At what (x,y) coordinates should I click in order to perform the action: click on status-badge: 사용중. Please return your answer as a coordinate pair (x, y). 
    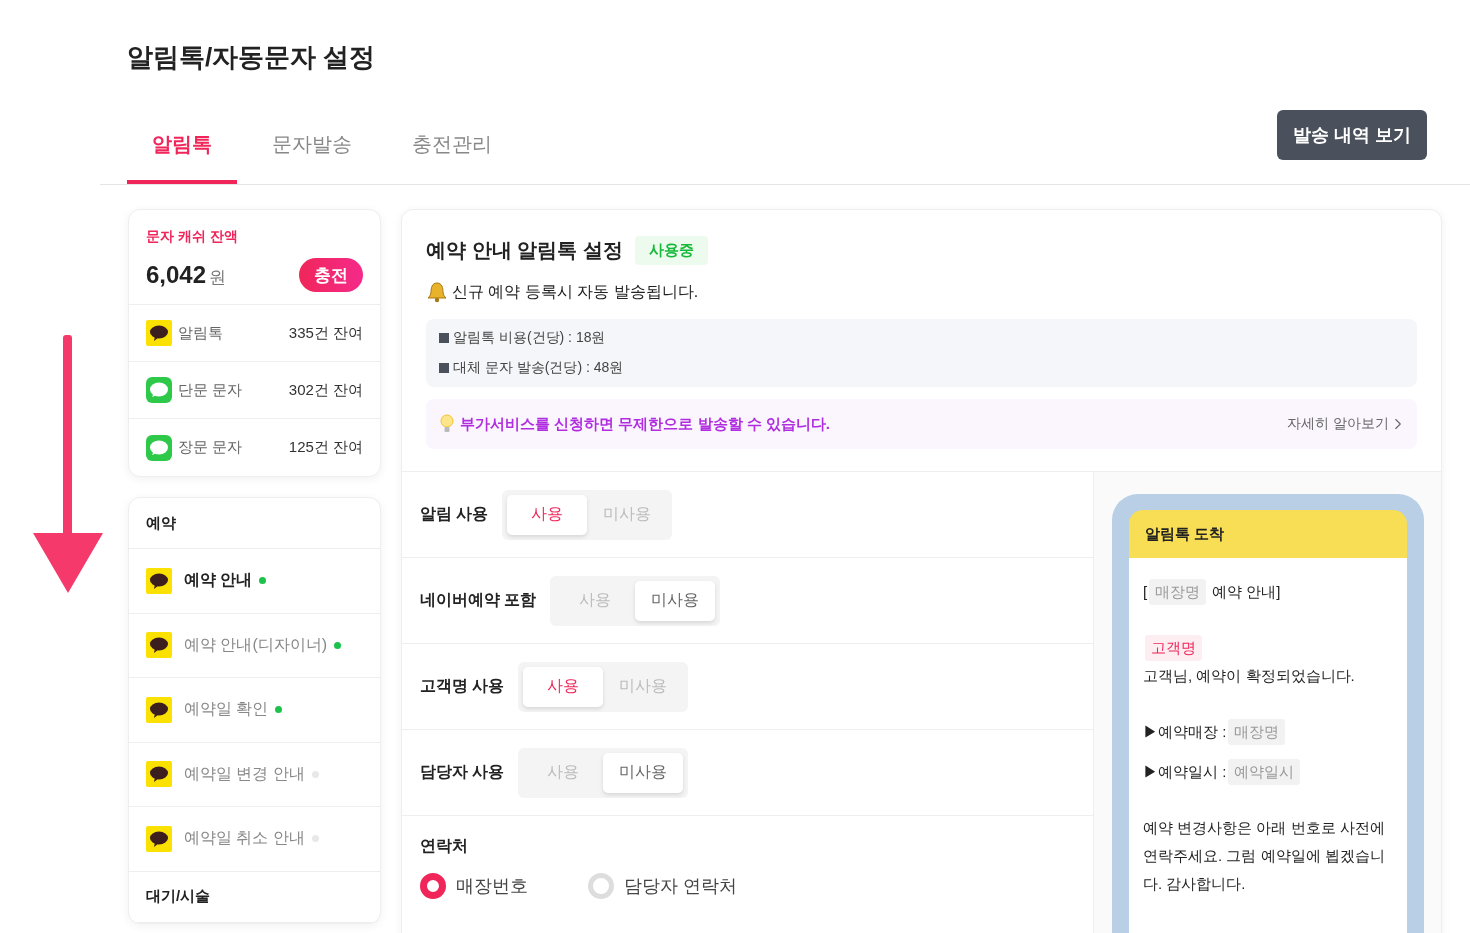
    Looking at the image, I should click on (671, 250).